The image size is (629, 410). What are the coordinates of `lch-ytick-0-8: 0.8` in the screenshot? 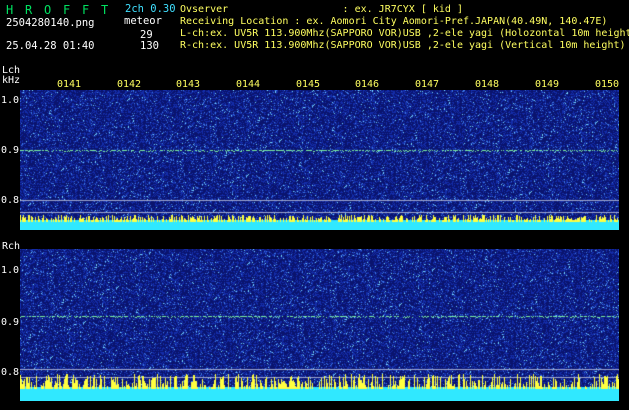 It's located at (10, 200).